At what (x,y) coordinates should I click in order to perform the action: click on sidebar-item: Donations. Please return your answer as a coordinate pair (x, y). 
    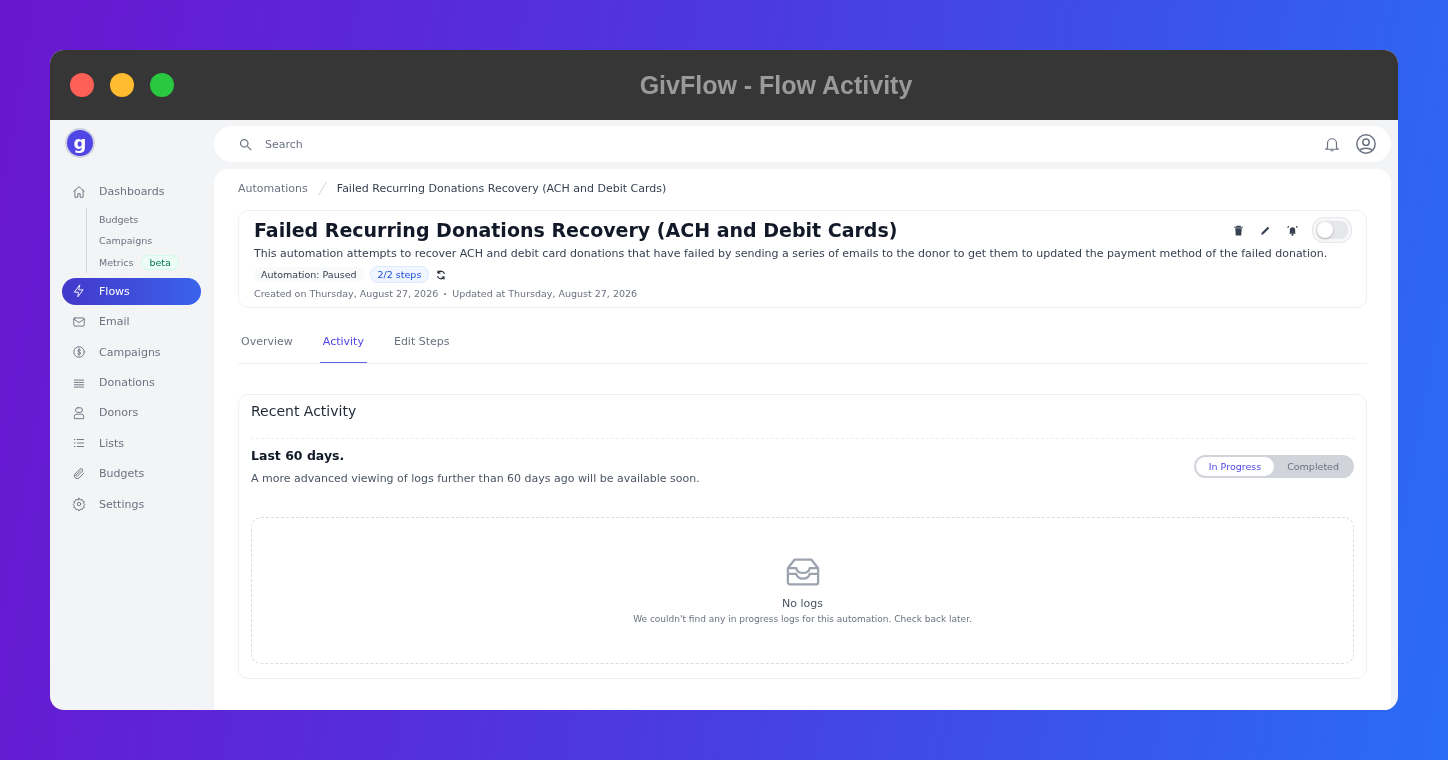
    Looking at the image, I should click on (131, 383).